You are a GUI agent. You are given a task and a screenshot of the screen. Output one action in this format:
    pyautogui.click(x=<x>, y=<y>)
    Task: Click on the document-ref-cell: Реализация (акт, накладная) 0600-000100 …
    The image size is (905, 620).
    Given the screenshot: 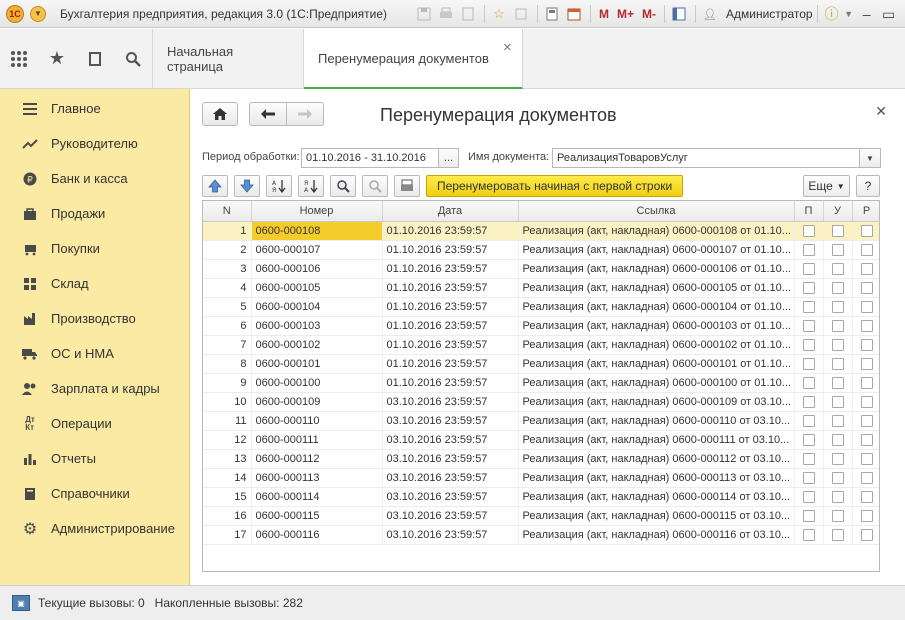 What is the action you would take?
    pyautogui.click(x=656, y=383)
    